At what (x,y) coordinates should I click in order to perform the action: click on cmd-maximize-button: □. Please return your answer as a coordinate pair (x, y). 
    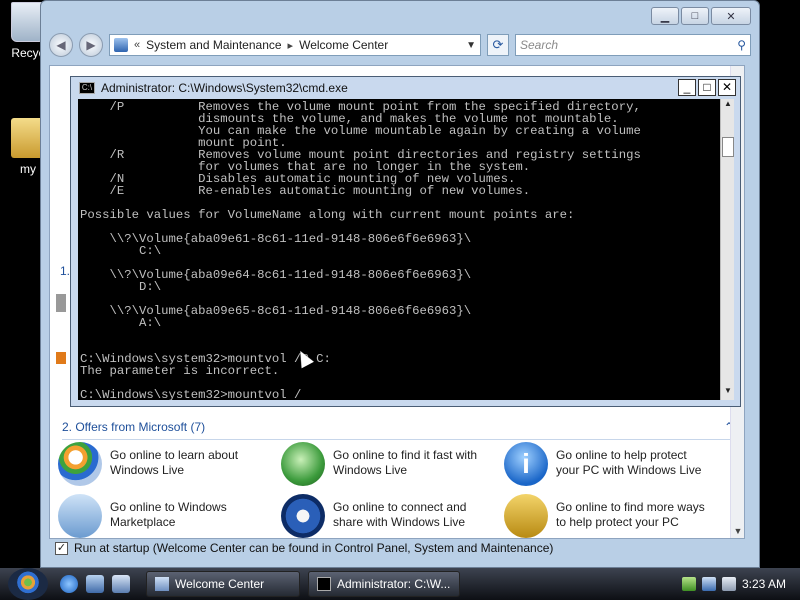
    Looking at the image, I should click on (707, 87).